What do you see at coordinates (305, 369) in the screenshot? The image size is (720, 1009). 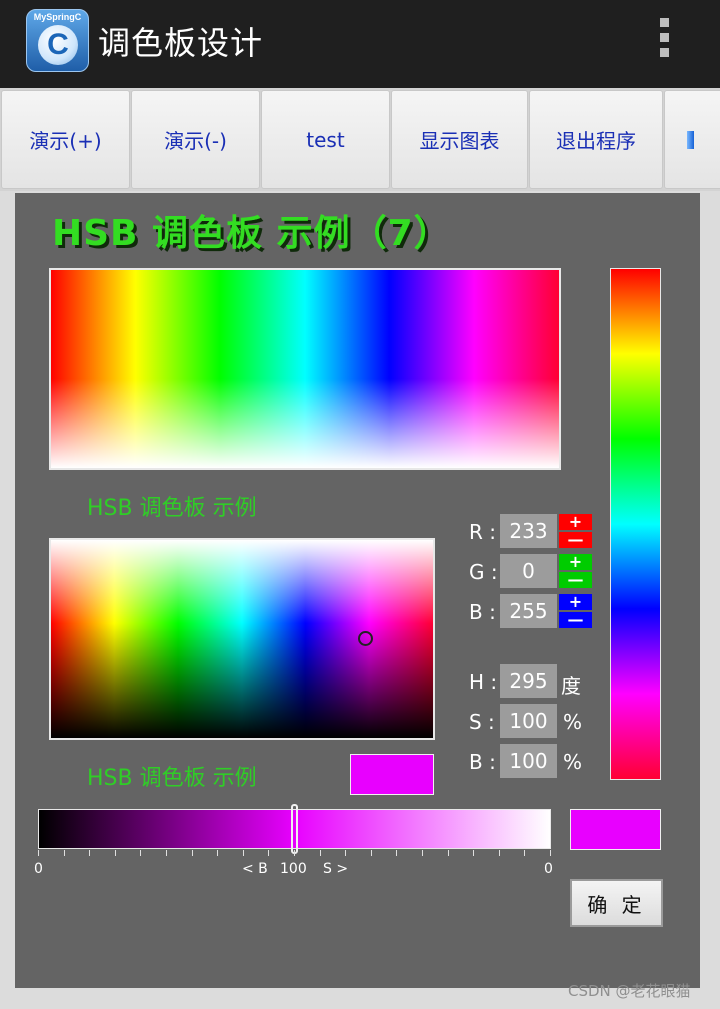 I see `hue-spectrum-strip` at bounding box center [305, 369].